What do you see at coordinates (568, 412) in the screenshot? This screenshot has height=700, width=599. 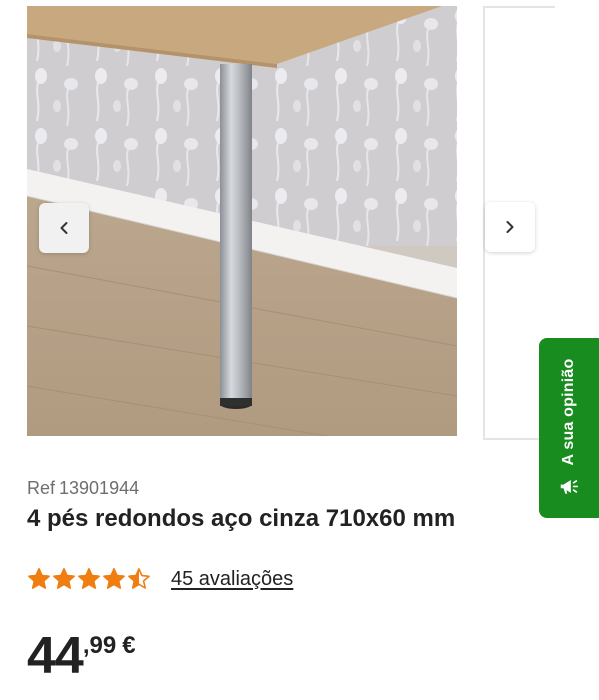 I see `feedback-label: A sua opinião` at bounding box center [568, 412].